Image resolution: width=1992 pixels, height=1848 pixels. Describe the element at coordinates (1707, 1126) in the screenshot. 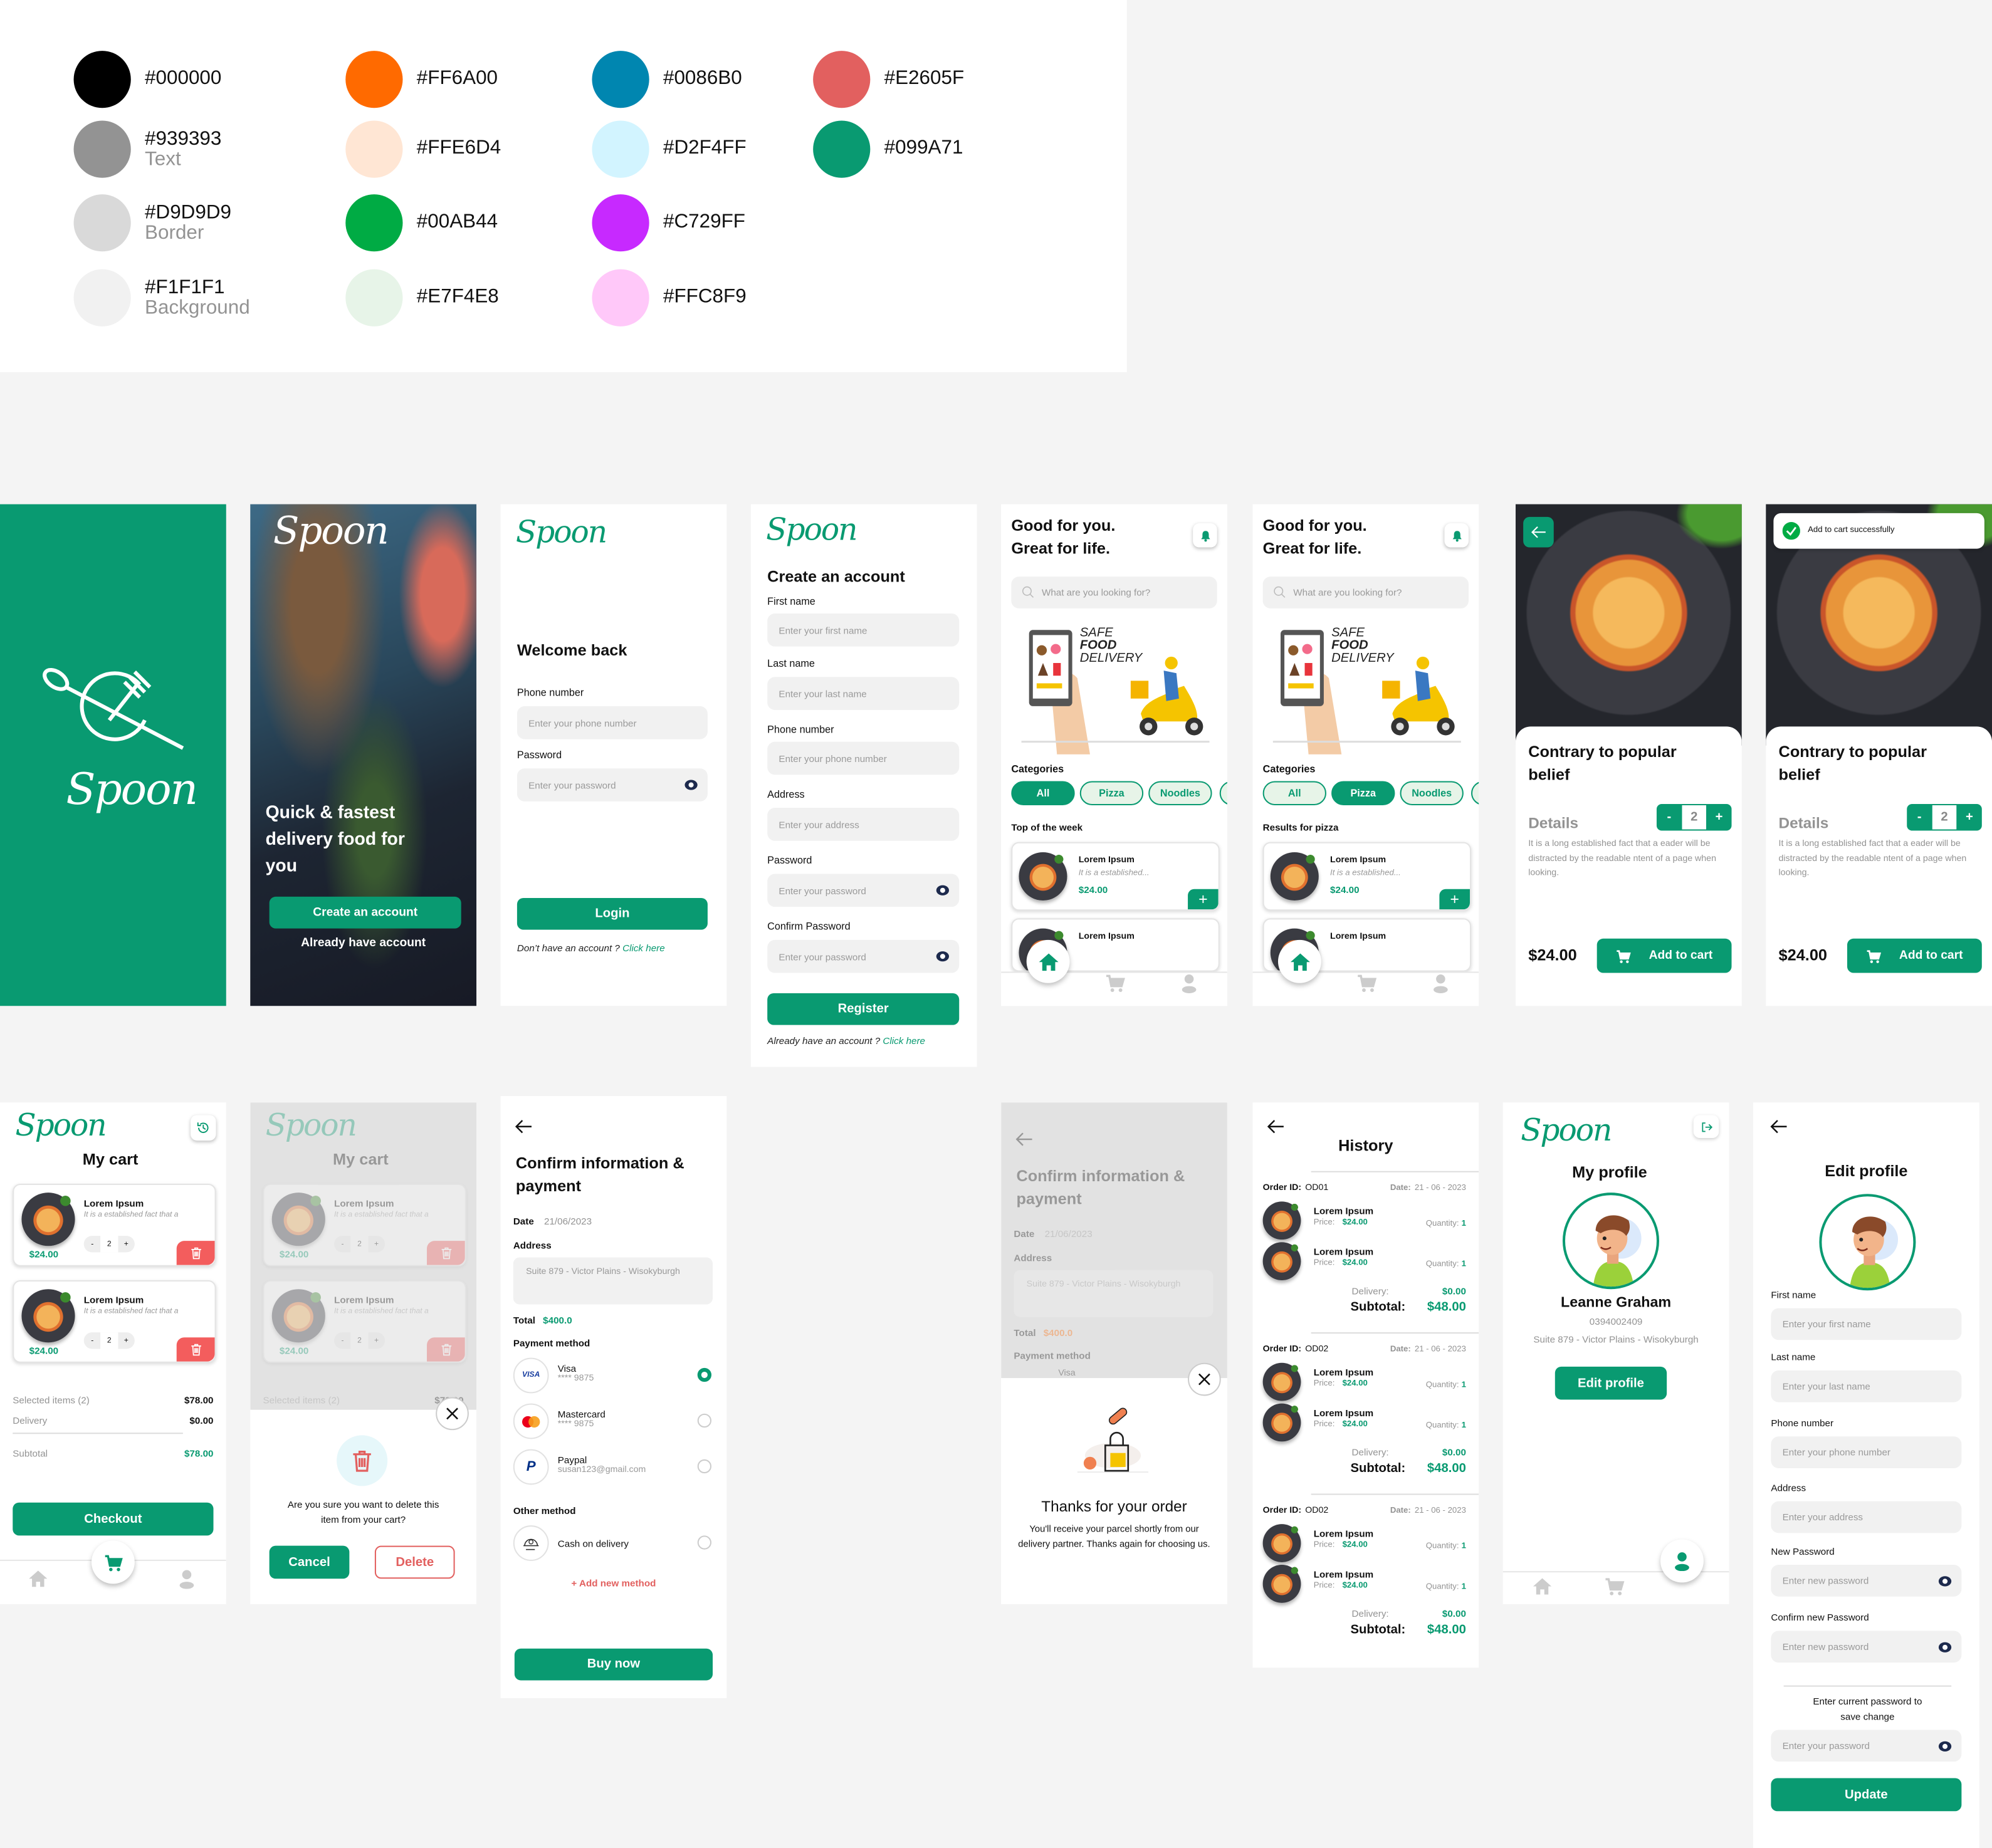

I see `logout-button` at that location.